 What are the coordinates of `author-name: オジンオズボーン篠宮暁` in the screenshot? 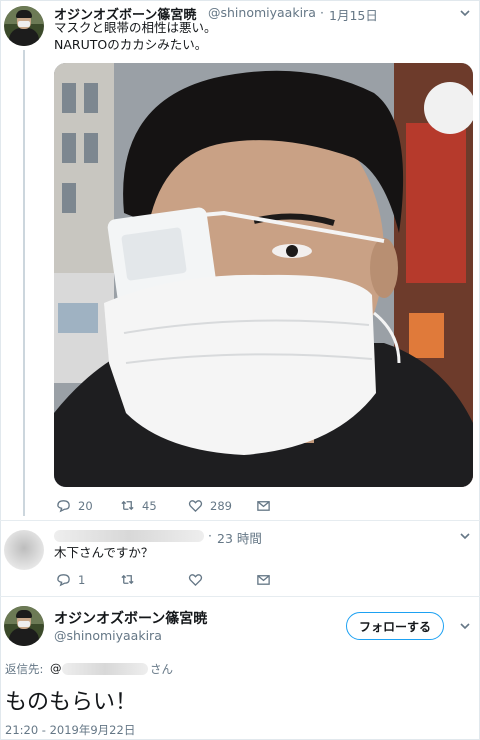 It's located at (130, 618).